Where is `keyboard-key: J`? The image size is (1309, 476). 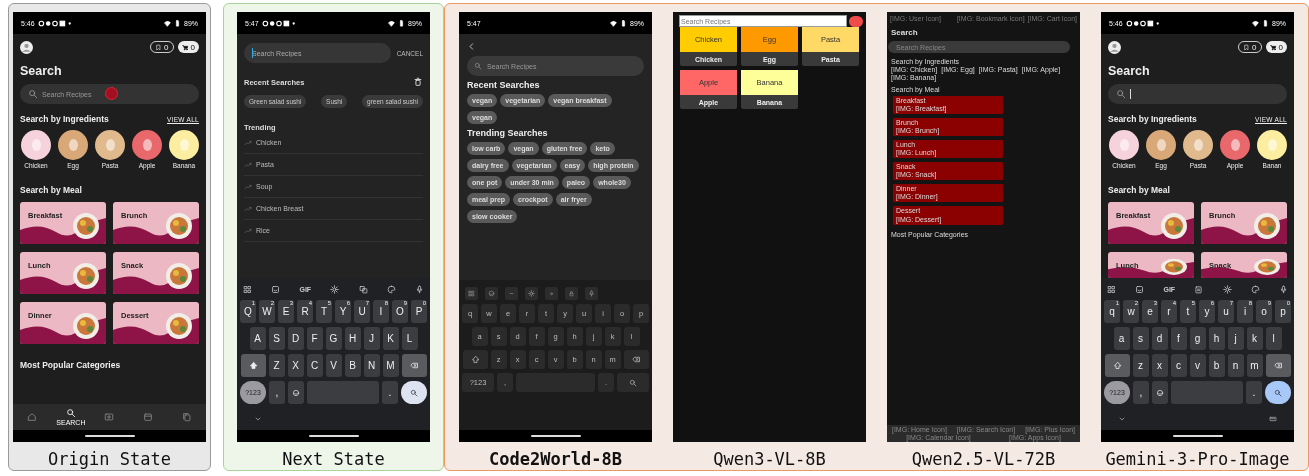 keyboard-key: J is located at coordinates (371, 338).